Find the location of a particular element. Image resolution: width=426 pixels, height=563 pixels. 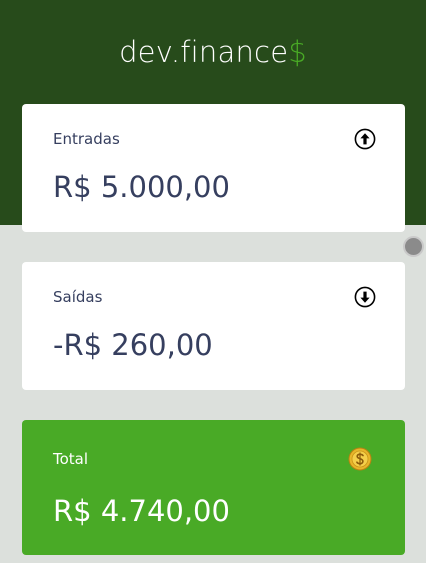

arrow-up-circle-icon is located at coordinates (365, 139).